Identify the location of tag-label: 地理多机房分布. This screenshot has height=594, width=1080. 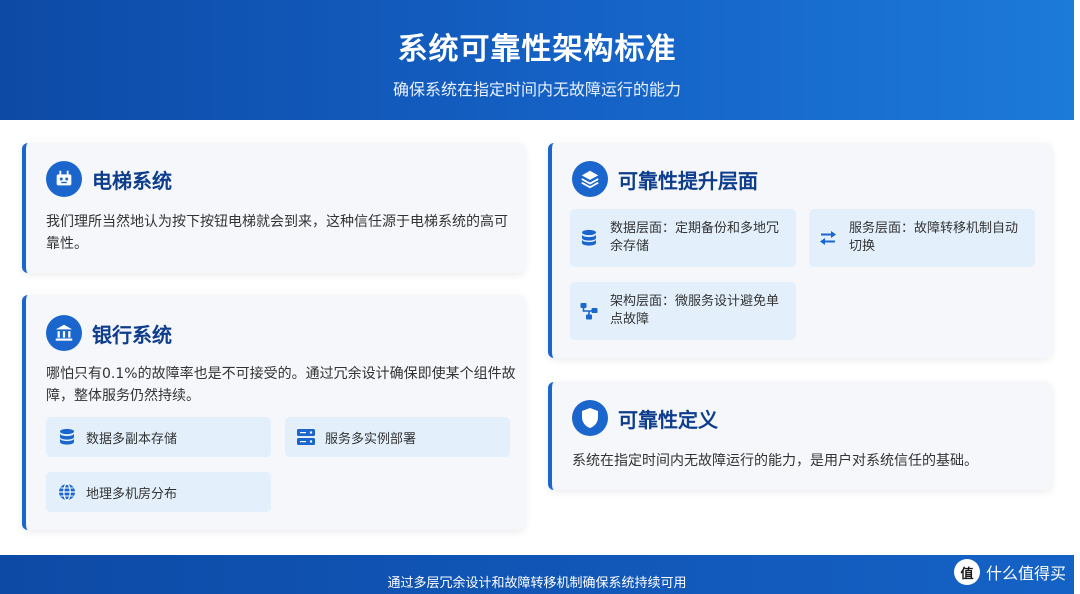
(132, 494).